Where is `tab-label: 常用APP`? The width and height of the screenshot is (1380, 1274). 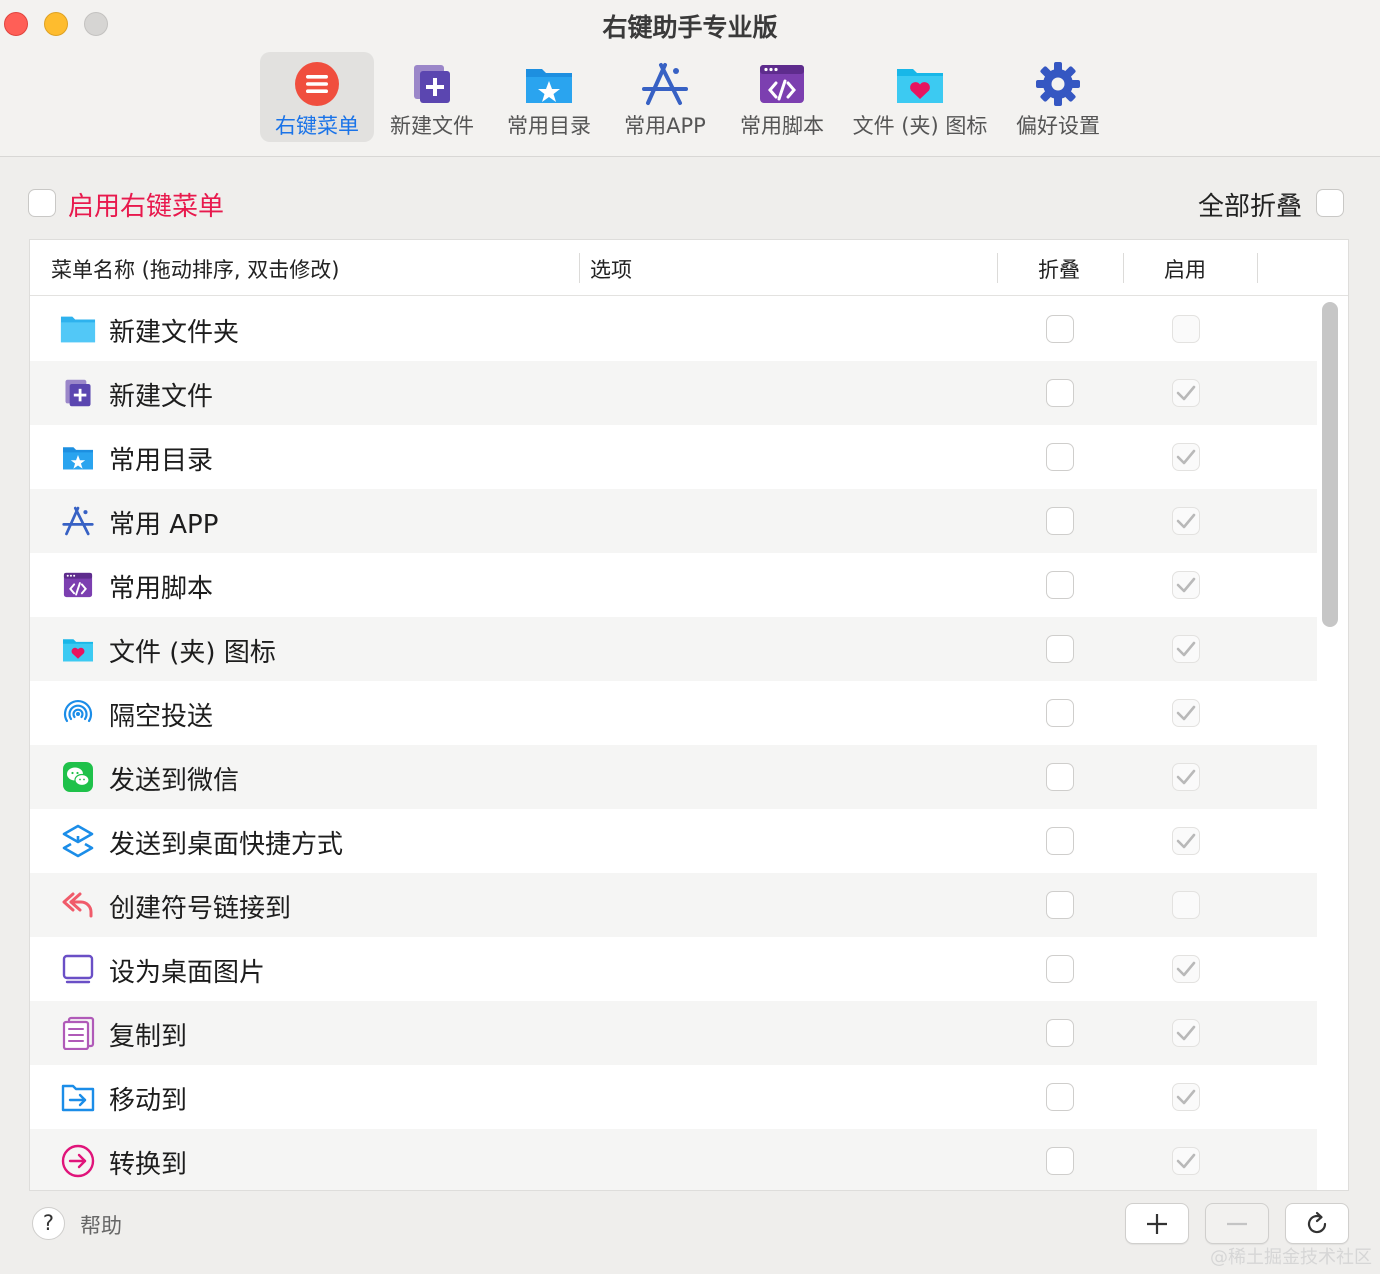
tab-label: 常用APP is located at coordinates (665, 126).